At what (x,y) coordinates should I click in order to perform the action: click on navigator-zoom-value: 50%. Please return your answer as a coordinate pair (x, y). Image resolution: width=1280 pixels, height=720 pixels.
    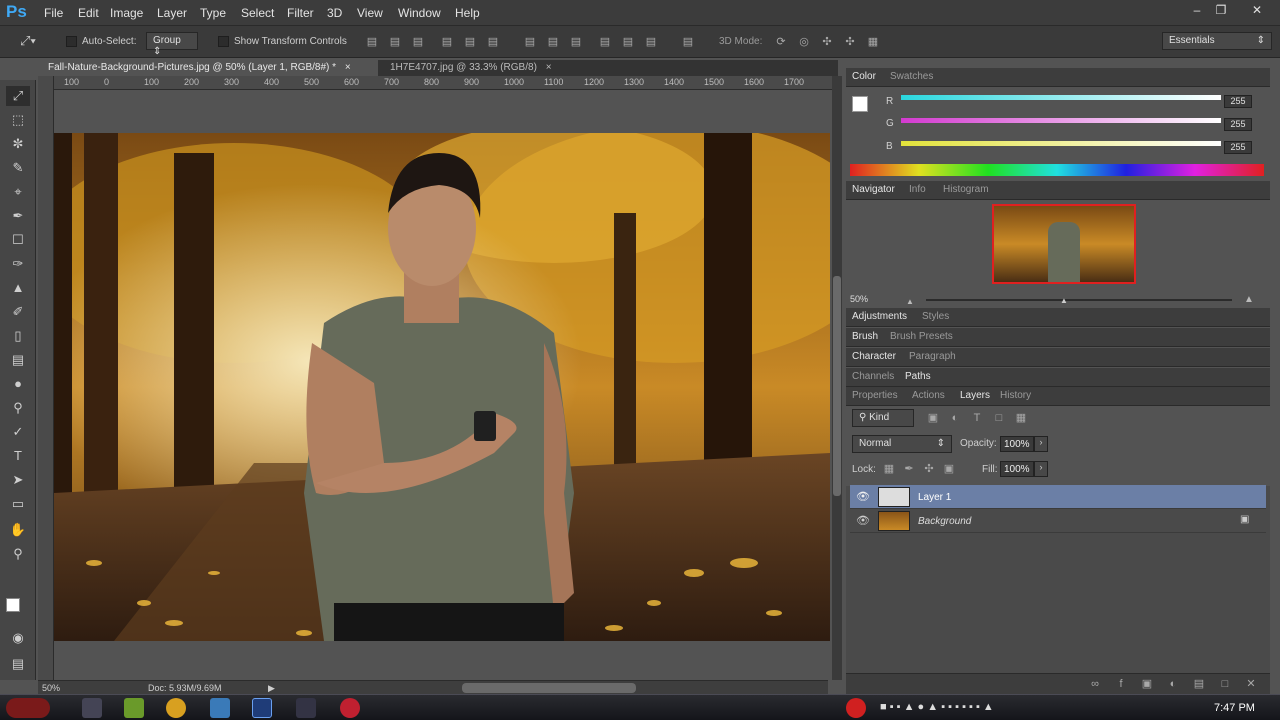
    Looking at the image, I should click on (859, 299).